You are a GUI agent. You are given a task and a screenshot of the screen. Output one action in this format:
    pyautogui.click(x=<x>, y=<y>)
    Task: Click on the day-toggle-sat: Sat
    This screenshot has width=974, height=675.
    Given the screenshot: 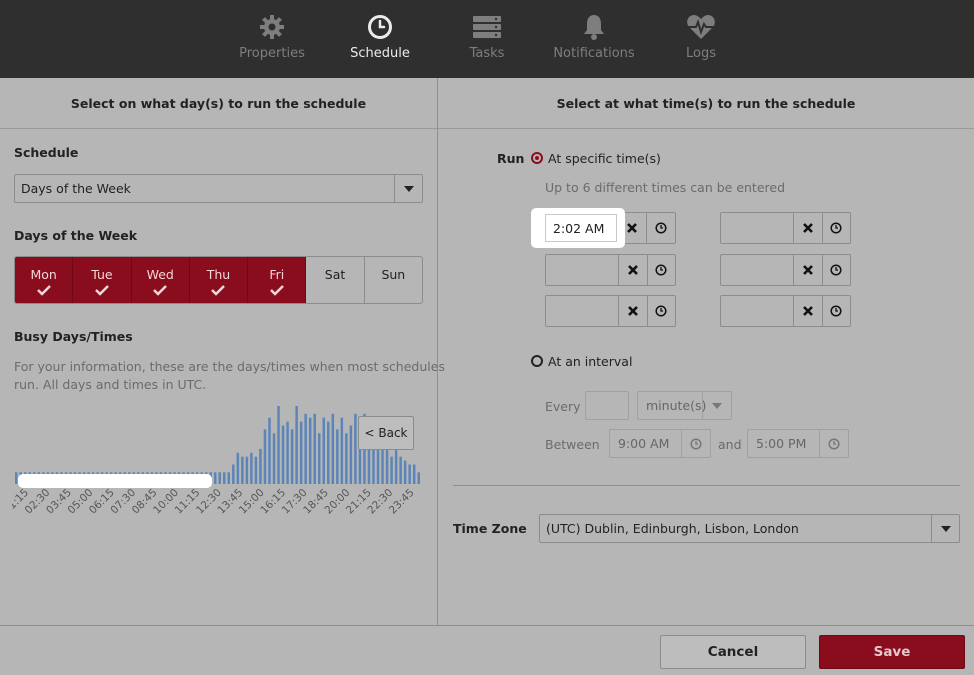 What is the action you would take?
    pyautogui.click(x=335, y=280)
    